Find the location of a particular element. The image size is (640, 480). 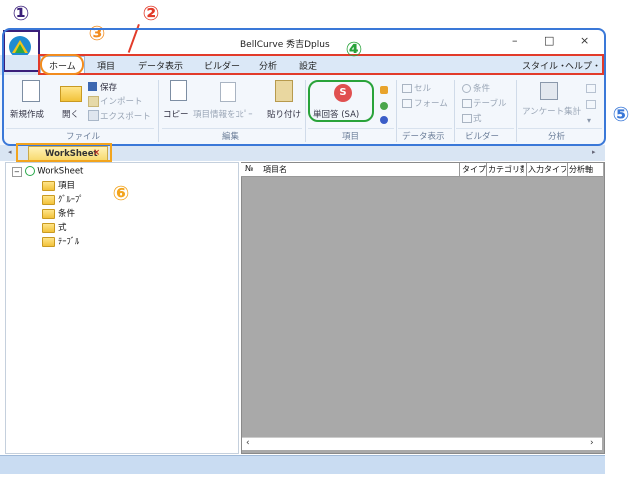

scroll-right-icon: › is located at coordinates (592, 443).